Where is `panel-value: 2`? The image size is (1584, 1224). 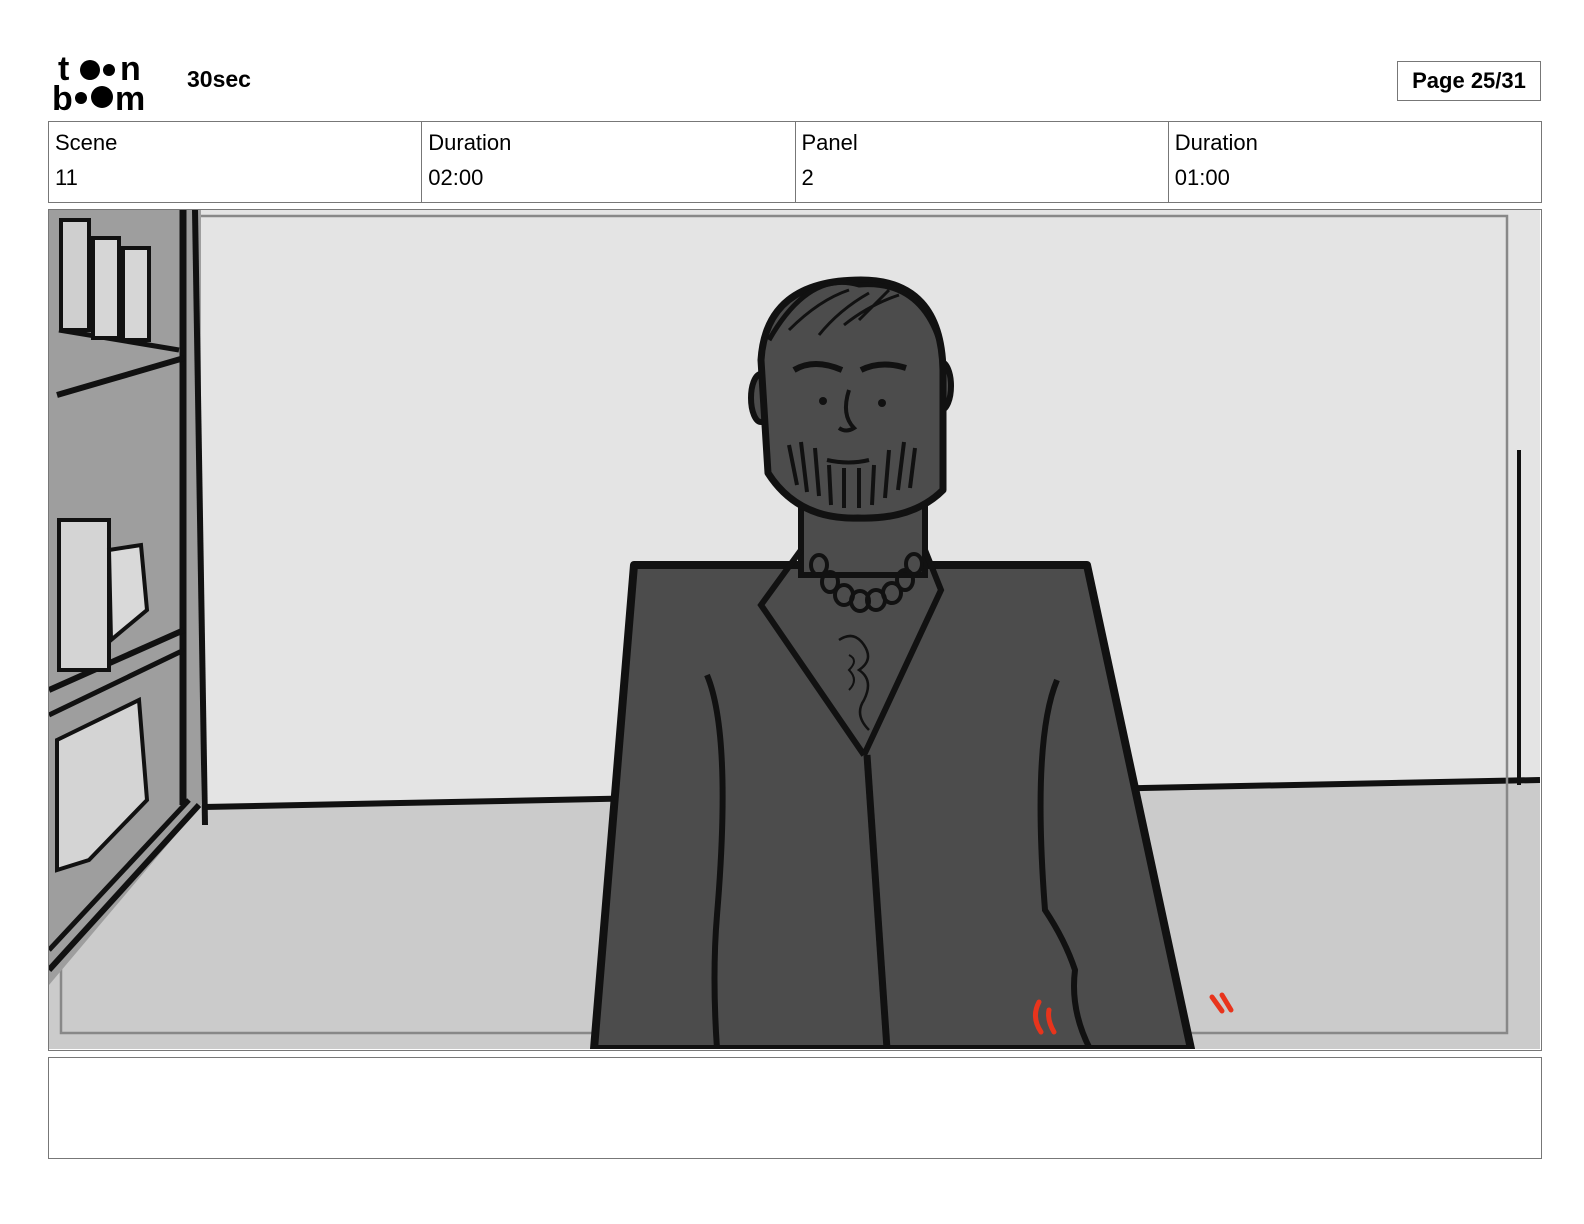
panel-value: 2 is located at coordinates (807, 177).